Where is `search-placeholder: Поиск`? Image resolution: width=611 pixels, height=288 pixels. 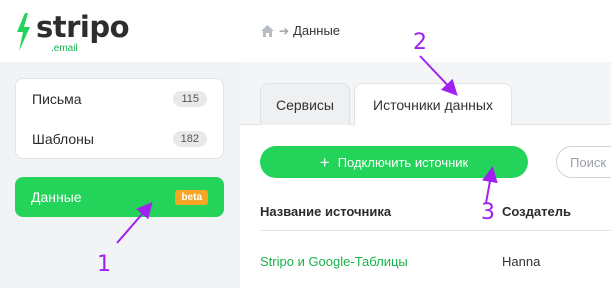
search-placeholder: Поиск is located at coordinates (588, 162).